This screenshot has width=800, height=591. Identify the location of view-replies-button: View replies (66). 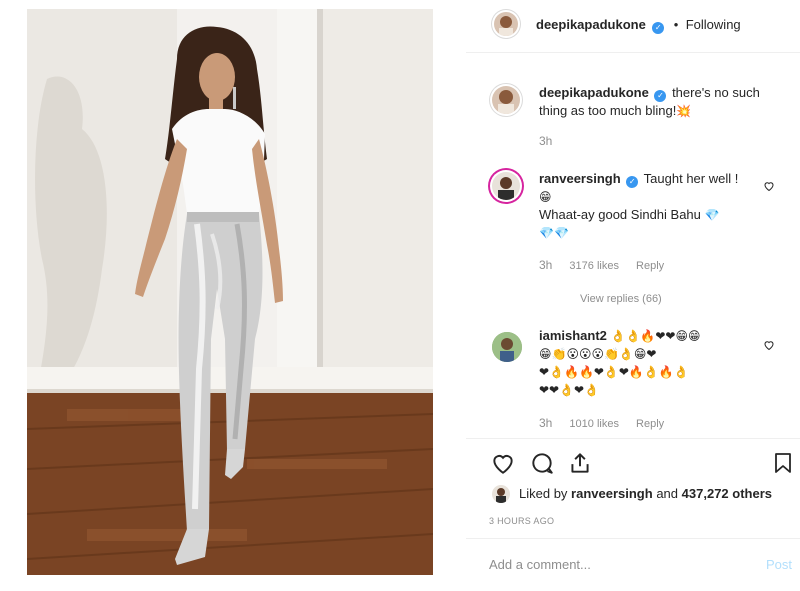
(621, 299).